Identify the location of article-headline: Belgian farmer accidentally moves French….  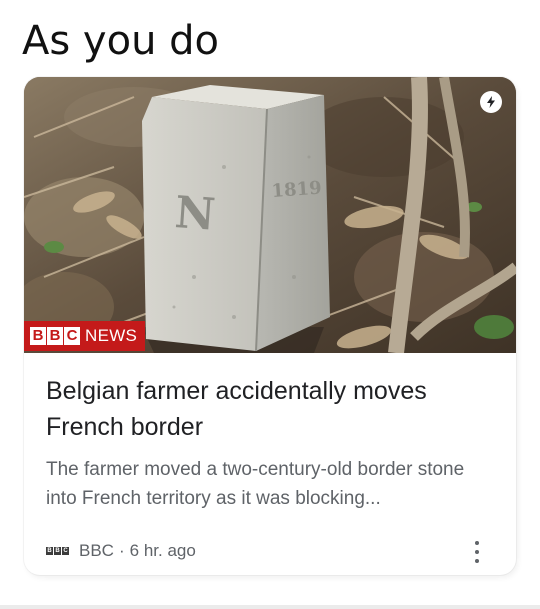
(266, 409).